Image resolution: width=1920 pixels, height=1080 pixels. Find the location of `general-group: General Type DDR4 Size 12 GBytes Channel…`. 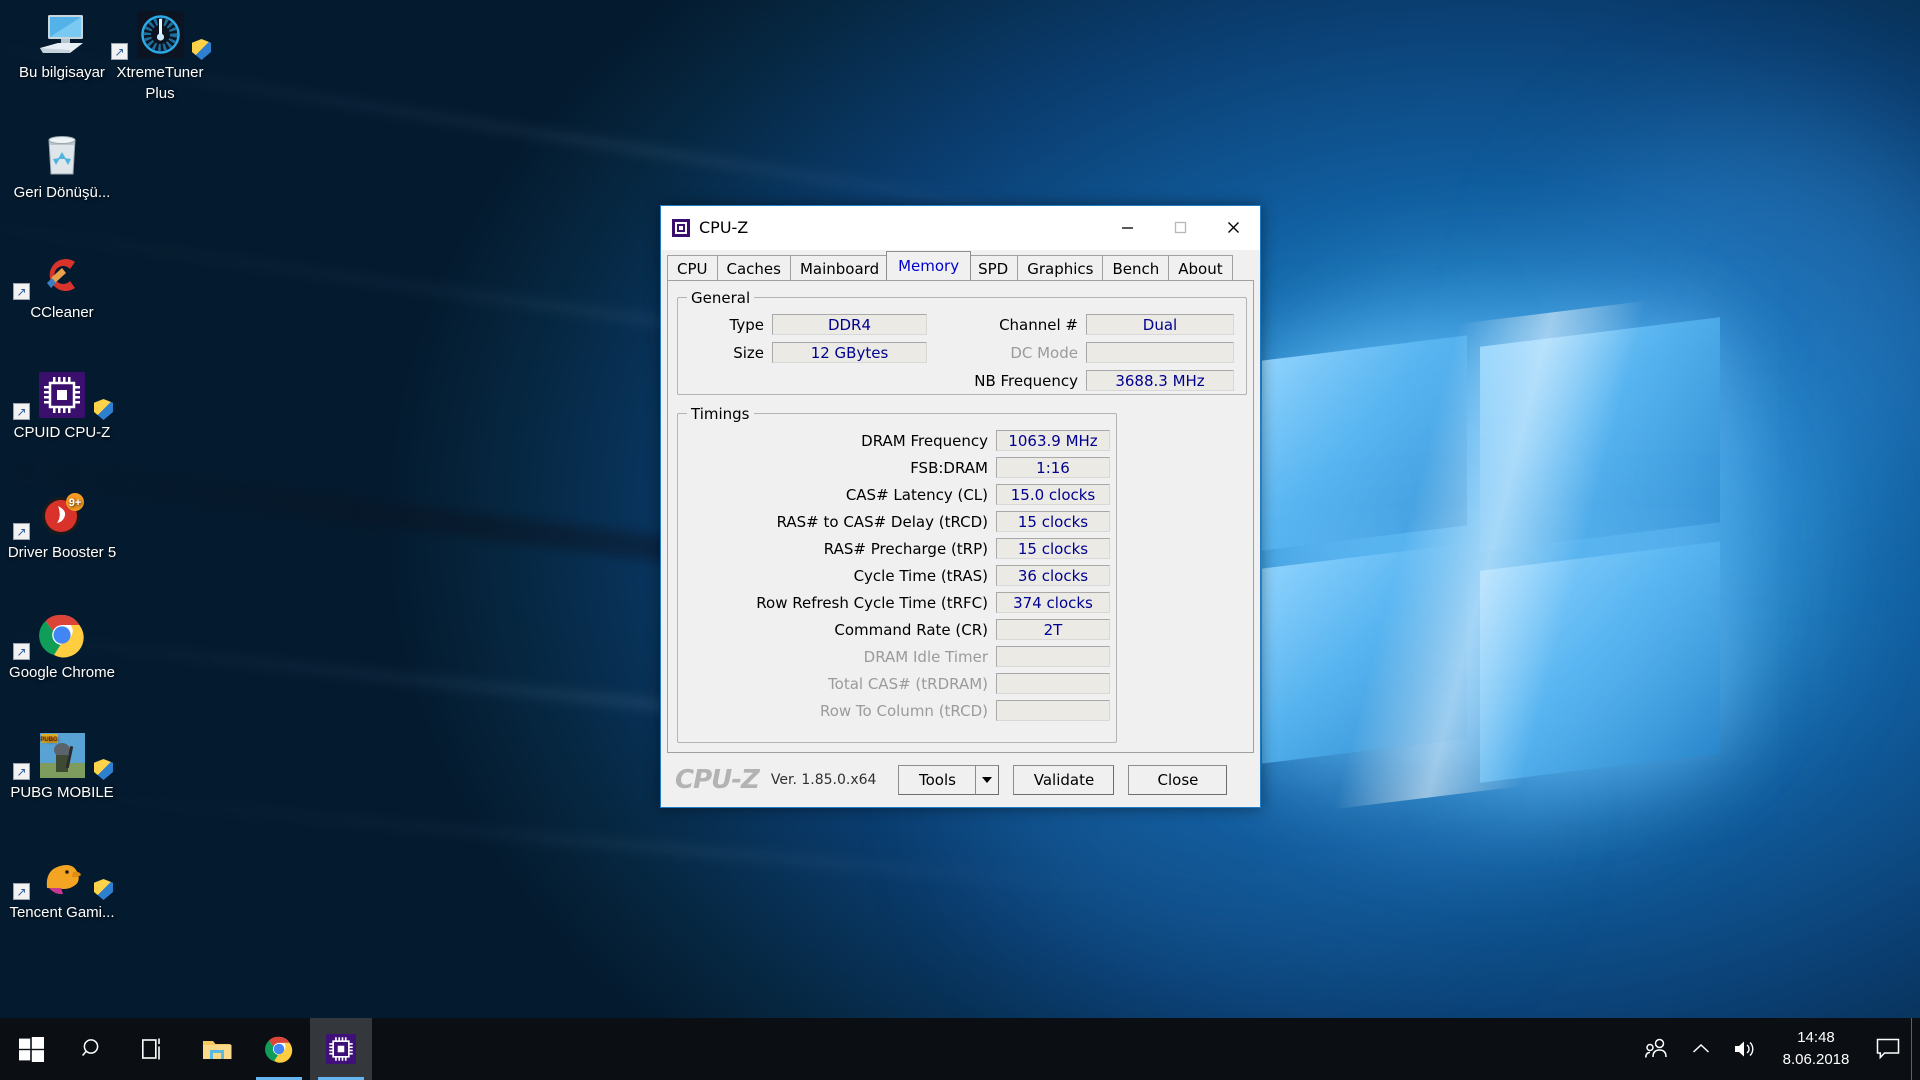

general-group: General Type DDR4 Size 12 GBytes Channel… is located at coordinates (962, 342).